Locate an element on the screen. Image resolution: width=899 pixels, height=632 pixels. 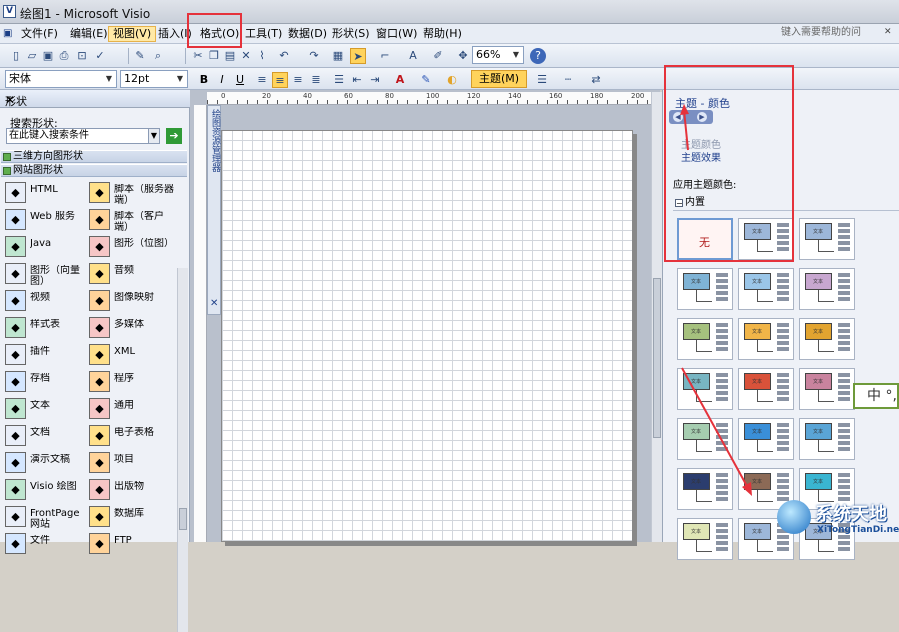
shape-item: ◆ 文本 is located at coordinates (47, 408).